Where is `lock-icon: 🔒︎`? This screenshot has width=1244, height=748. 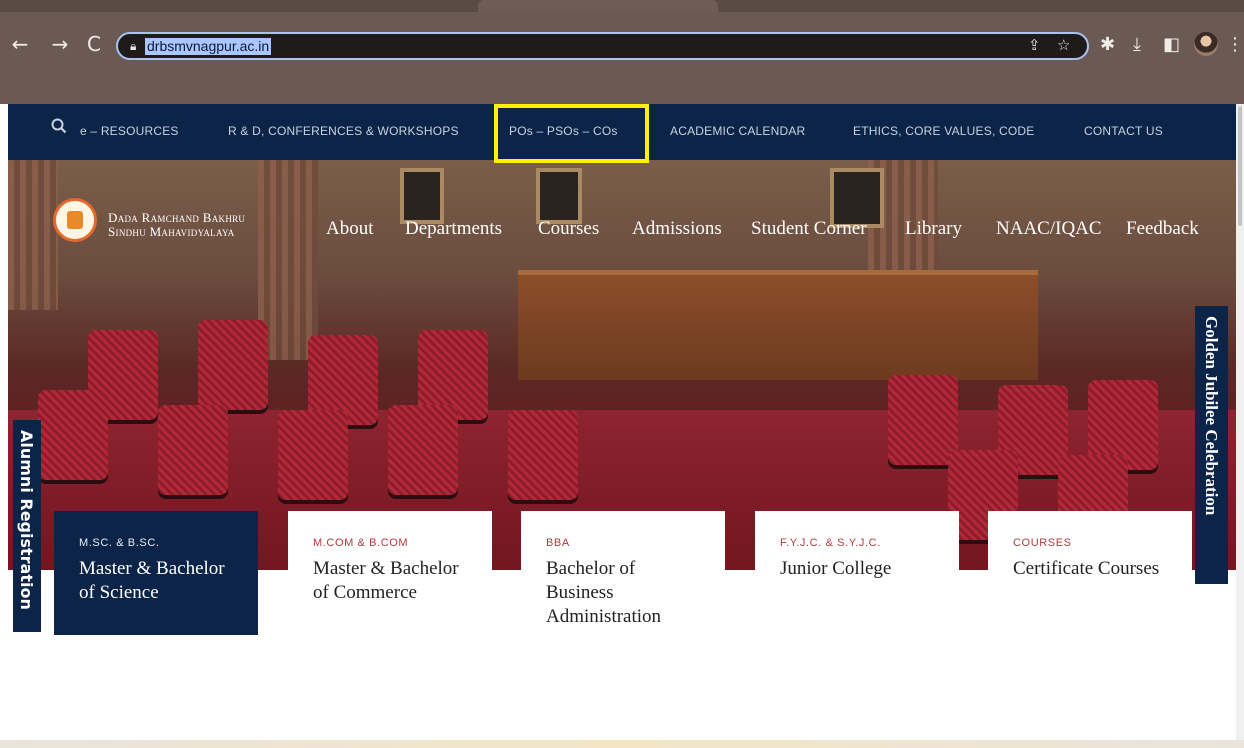 lock-icon: 🔒︎ is located at coordinates (133, 46).